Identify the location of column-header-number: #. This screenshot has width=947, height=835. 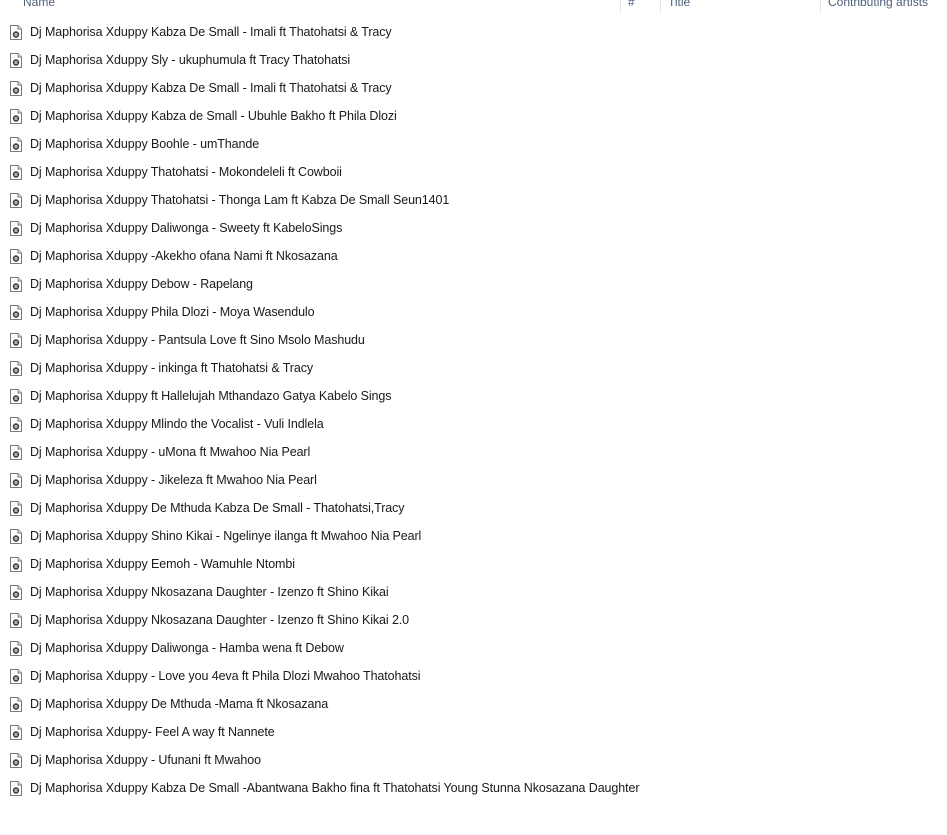
(631, 5).